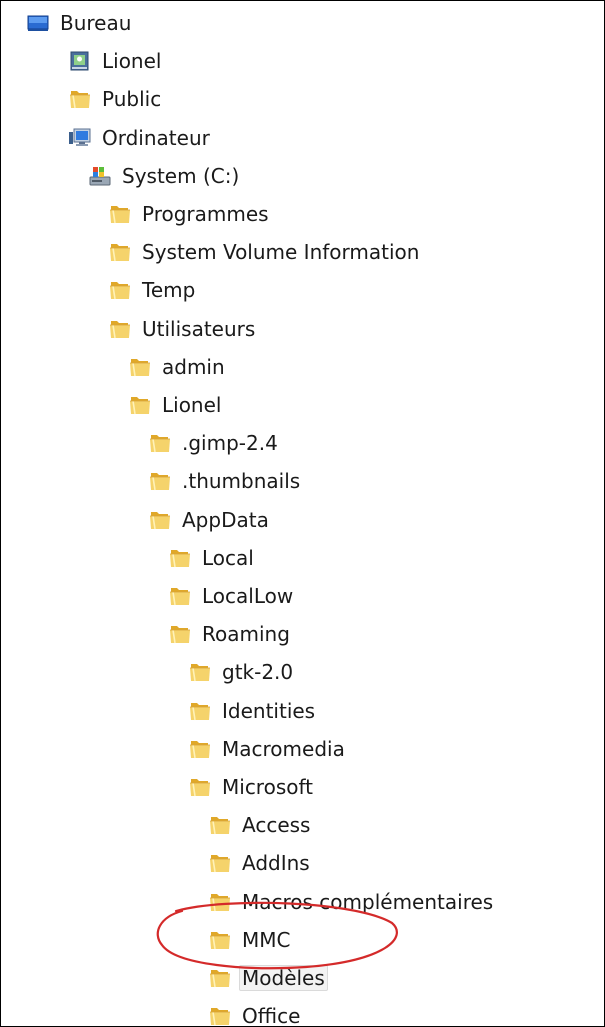 The height and width of the screenshot is (1027, 605). I want to click on tree-item-label: Access, so click(276, 825).